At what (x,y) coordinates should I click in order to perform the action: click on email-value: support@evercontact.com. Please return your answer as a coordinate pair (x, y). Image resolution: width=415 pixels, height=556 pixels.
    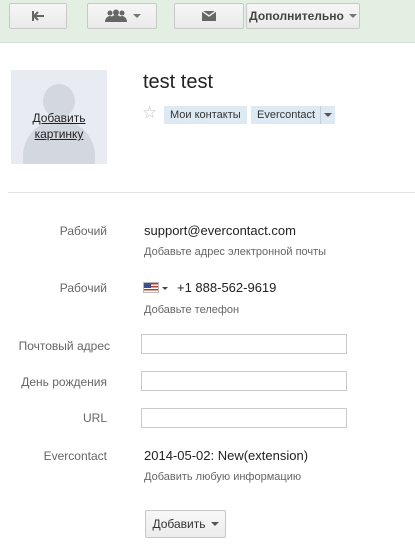
    Looking at the image, I should click on (220, 230).